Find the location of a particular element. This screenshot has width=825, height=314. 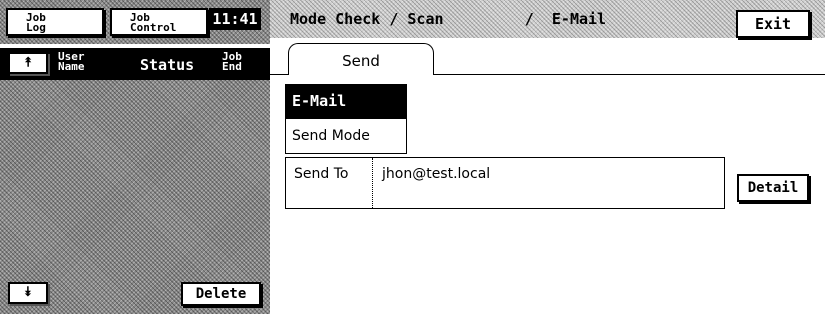

scroll-down-button: ⯯ is located at coordinates (28, 293).